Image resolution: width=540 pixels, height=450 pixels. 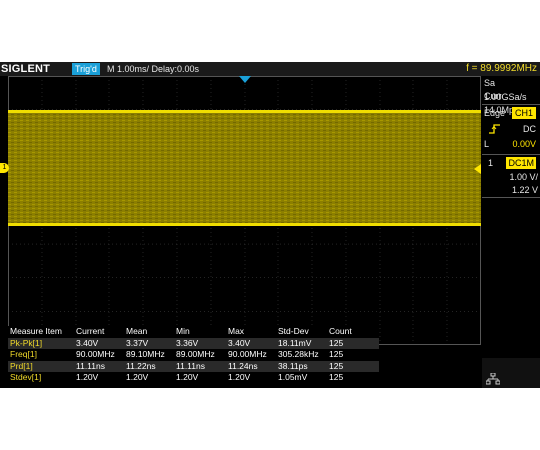 I want to click on trigger-source-badge: CH1, so click(x=523, y=113).